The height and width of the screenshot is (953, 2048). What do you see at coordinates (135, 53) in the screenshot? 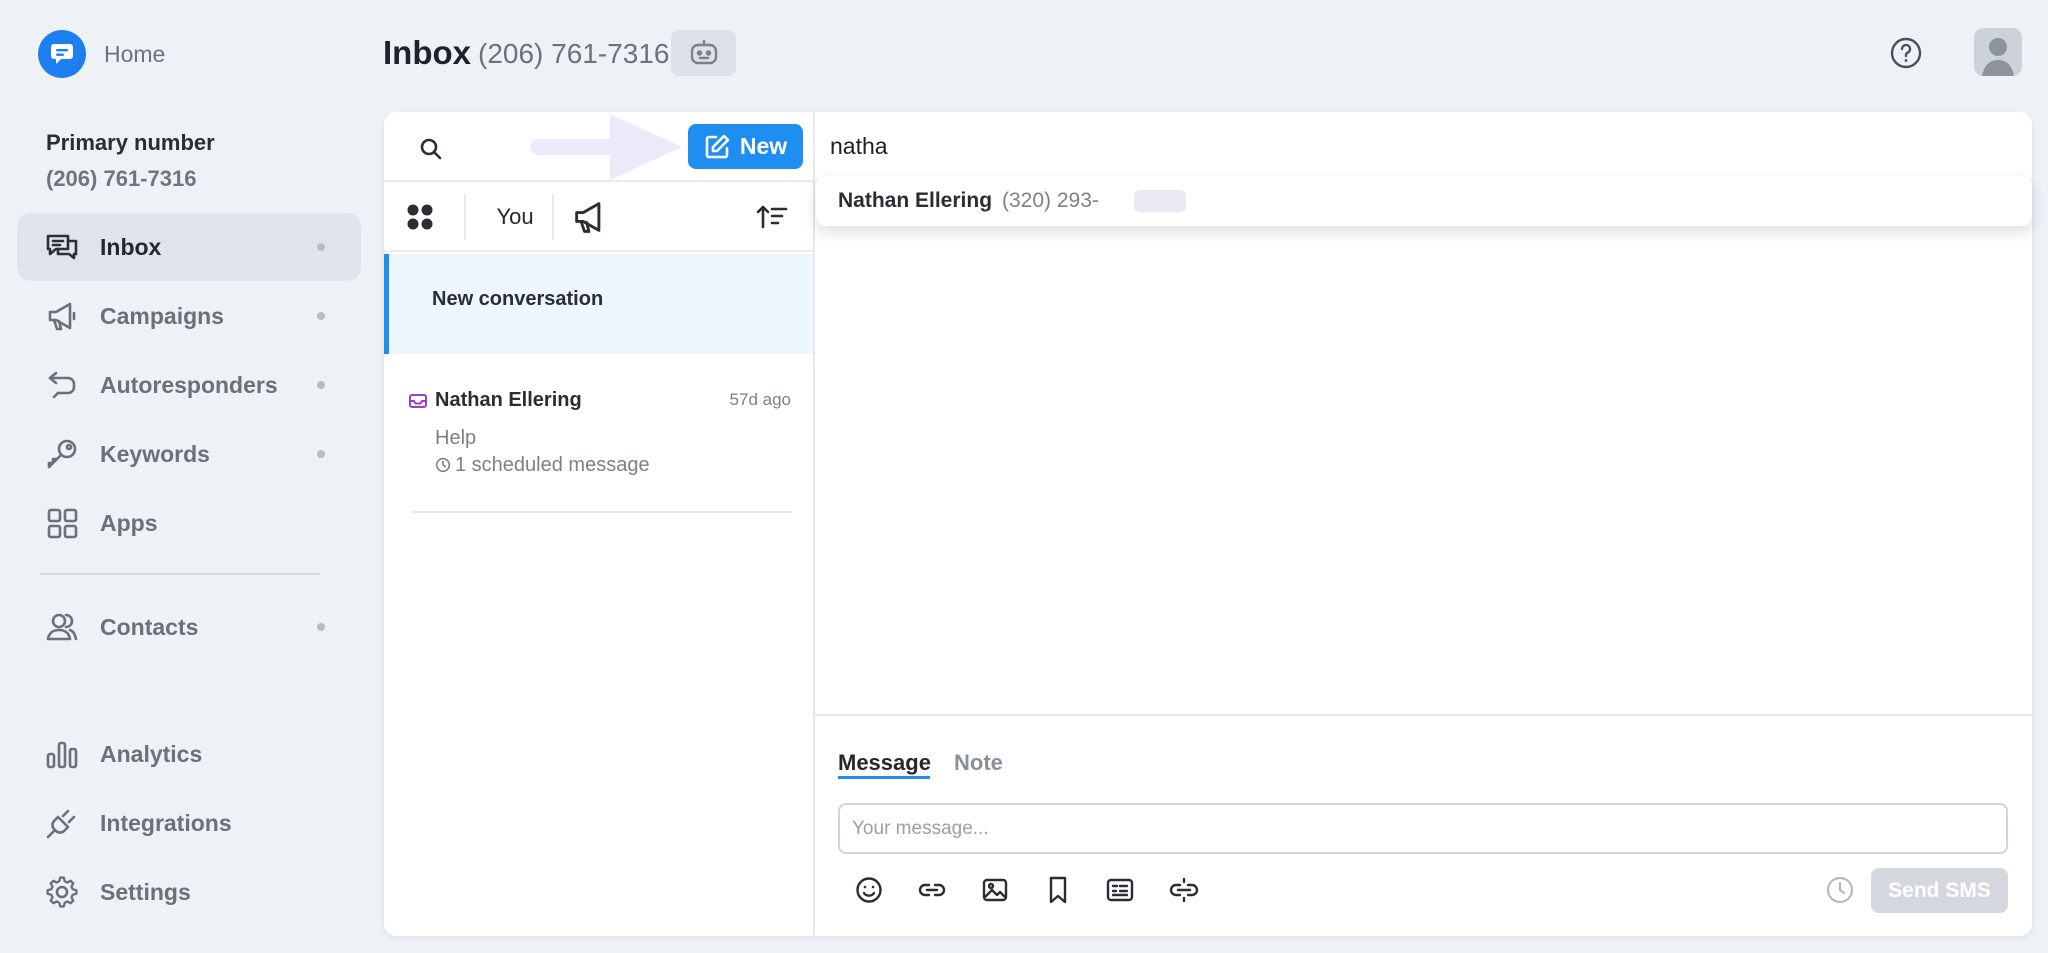
I see `home-label: Home` at bounding box center [135, 53].